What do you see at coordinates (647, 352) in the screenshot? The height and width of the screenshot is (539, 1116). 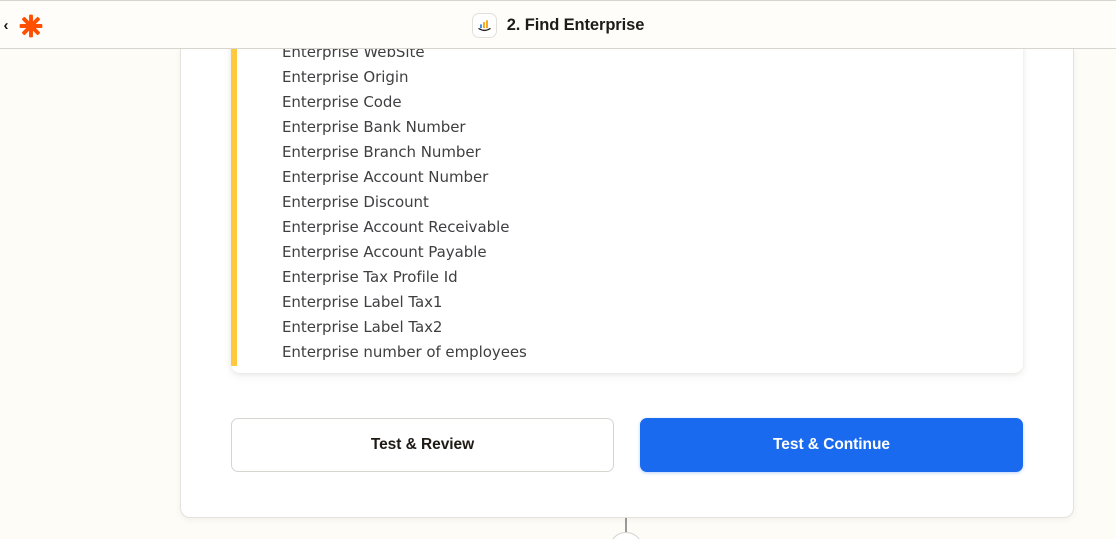 I see `list-item: Enterprise number of employees` at bounding box center [647, 352].